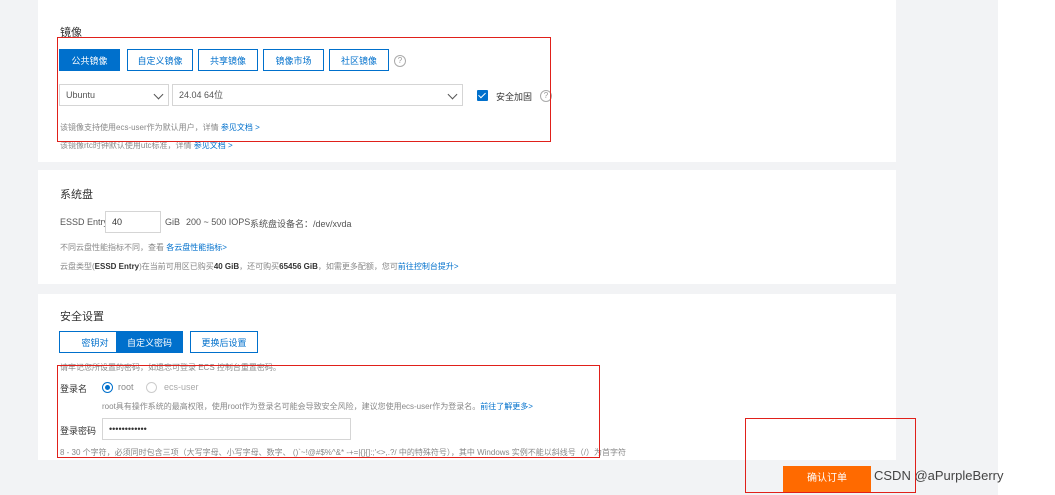 The image size is (1055, 495). I want to click on annotation-box-login, so click(328, 411).